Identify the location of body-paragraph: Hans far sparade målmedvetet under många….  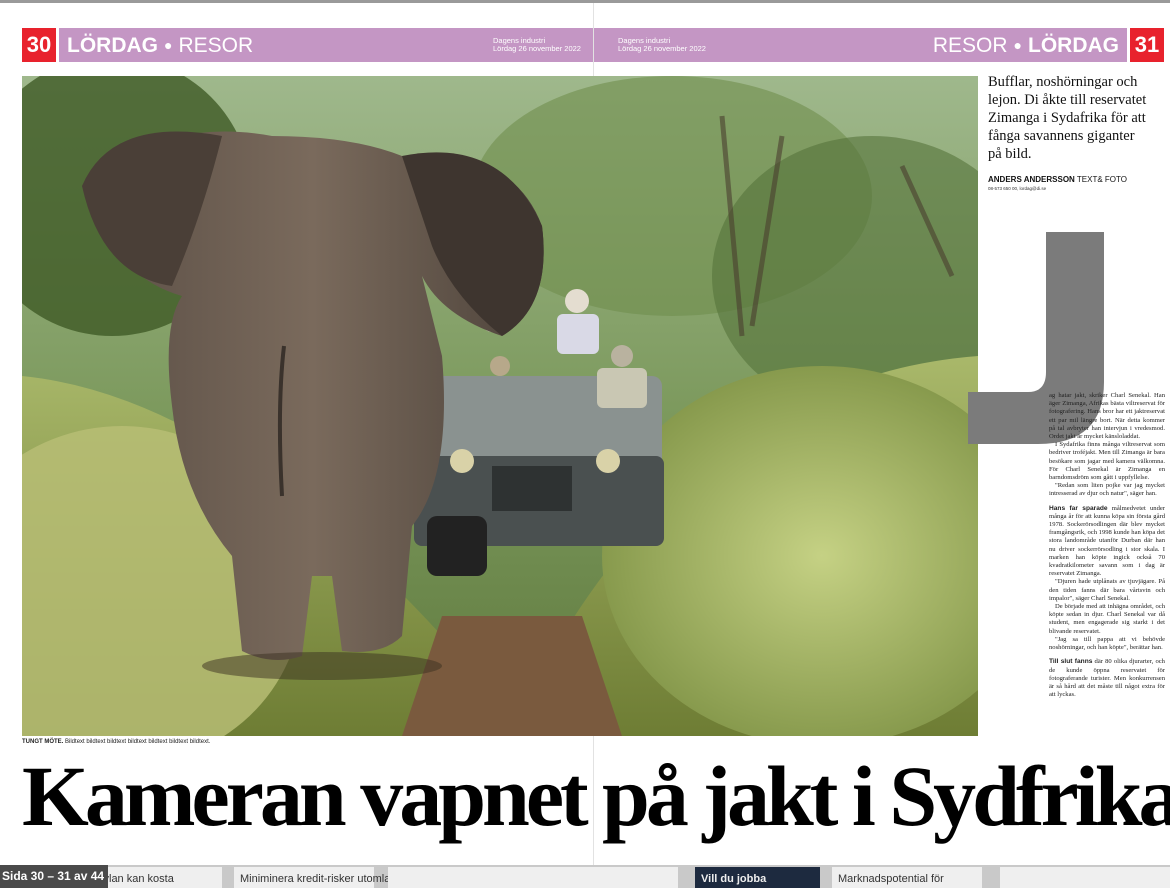
(1107, 542).